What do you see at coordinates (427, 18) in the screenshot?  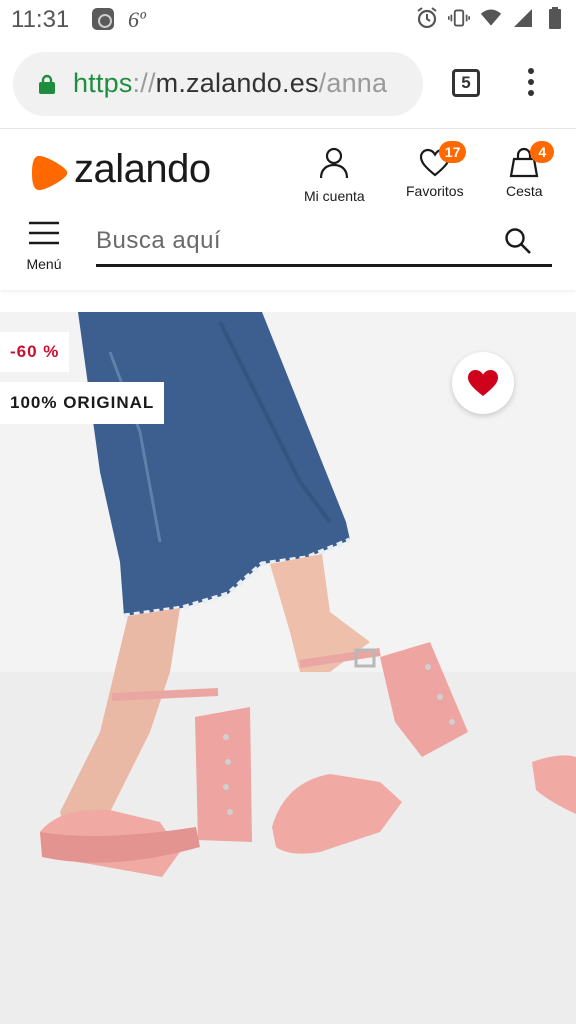 I see `alarm-icon` at bounding box center [427, 18].